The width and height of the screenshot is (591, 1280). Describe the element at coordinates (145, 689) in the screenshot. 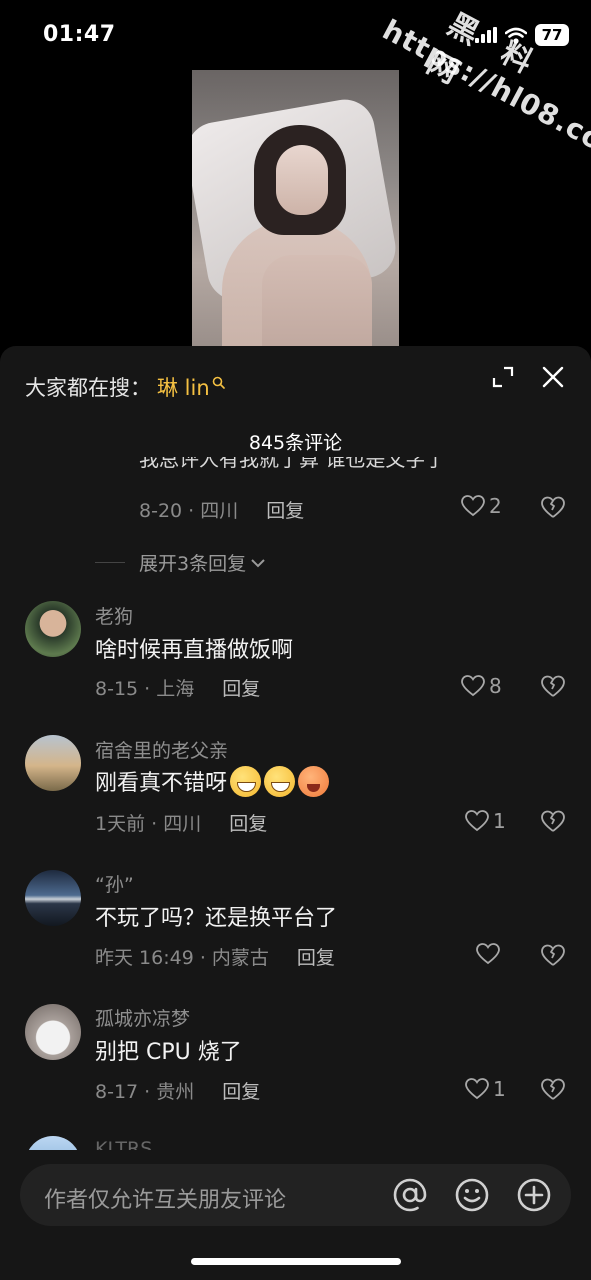

I see `comment-date-location: 8-15 · 上海` at that location.